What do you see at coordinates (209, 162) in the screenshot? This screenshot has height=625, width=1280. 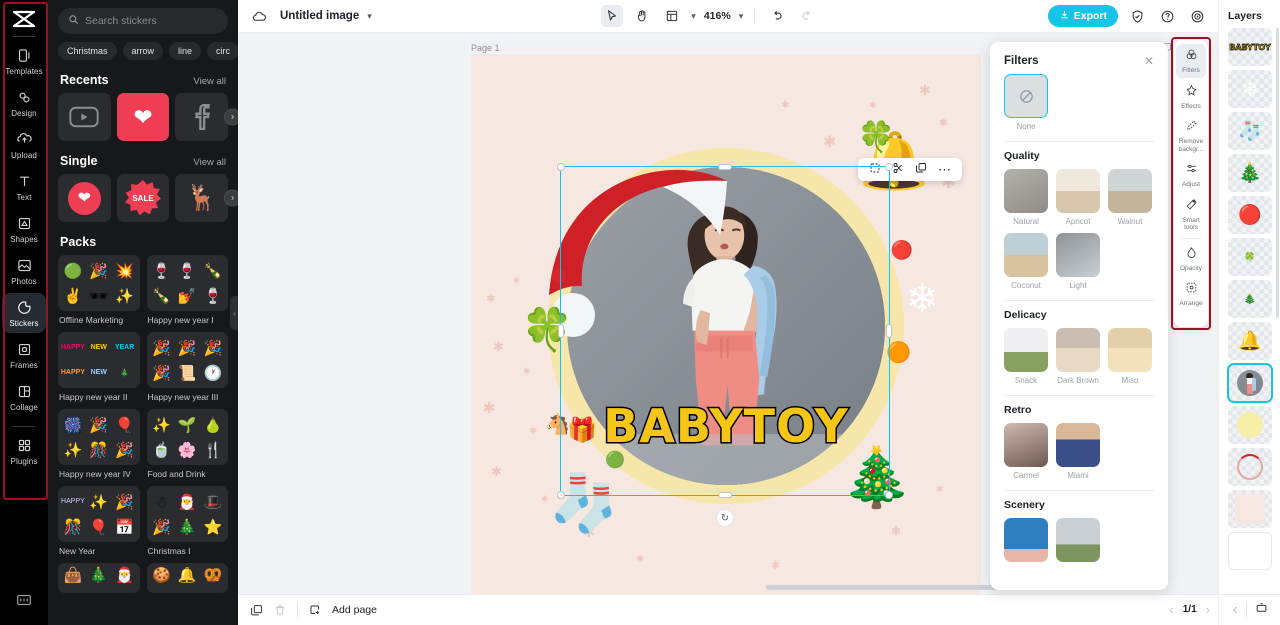 I see `single-view-all: View all` at bounding box center [209, 162].